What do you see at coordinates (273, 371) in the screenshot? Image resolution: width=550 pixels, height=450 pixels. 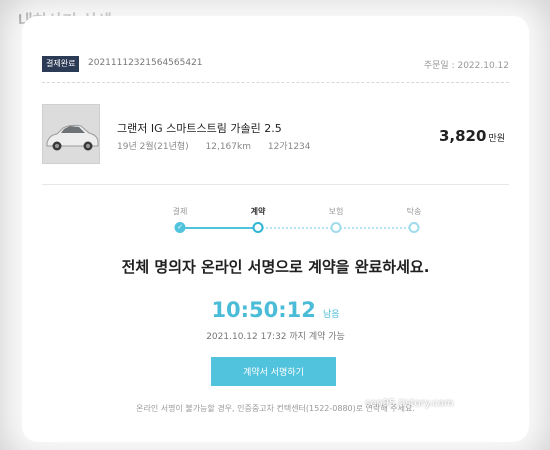 I see `sign-contract-button: 계약서 서명하기` at bounding box center [273, 371].